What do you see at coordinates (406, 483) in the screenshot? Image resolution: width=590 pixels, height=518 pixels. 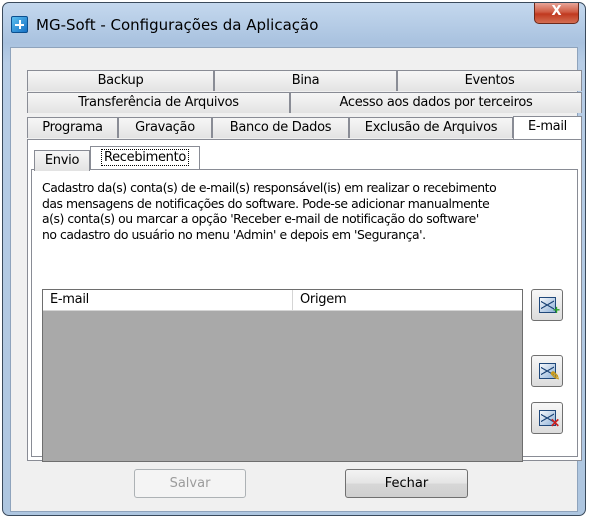 I see `close-button: Fechar` at bounding box center [406, 483].